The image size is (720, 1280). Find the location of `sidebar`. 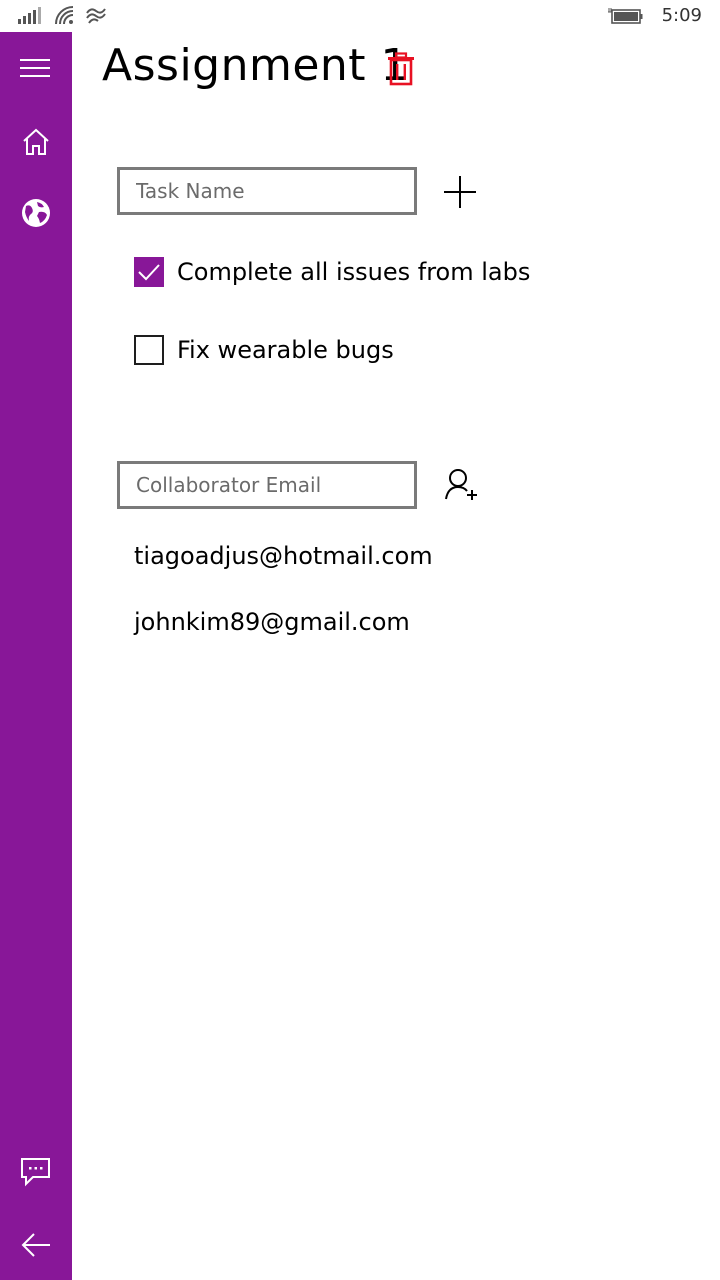

sidebar is located at coordinates (36, 656).